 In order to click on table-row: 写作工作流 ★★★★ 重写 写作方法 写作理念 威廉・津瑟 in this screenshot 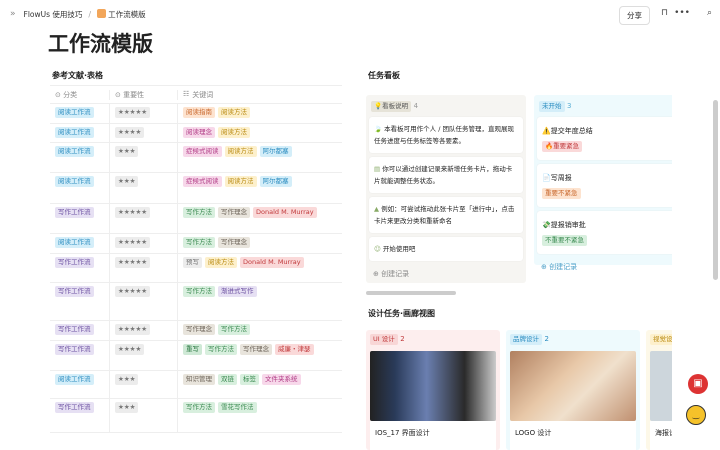, I will do `click(196, 356)`.